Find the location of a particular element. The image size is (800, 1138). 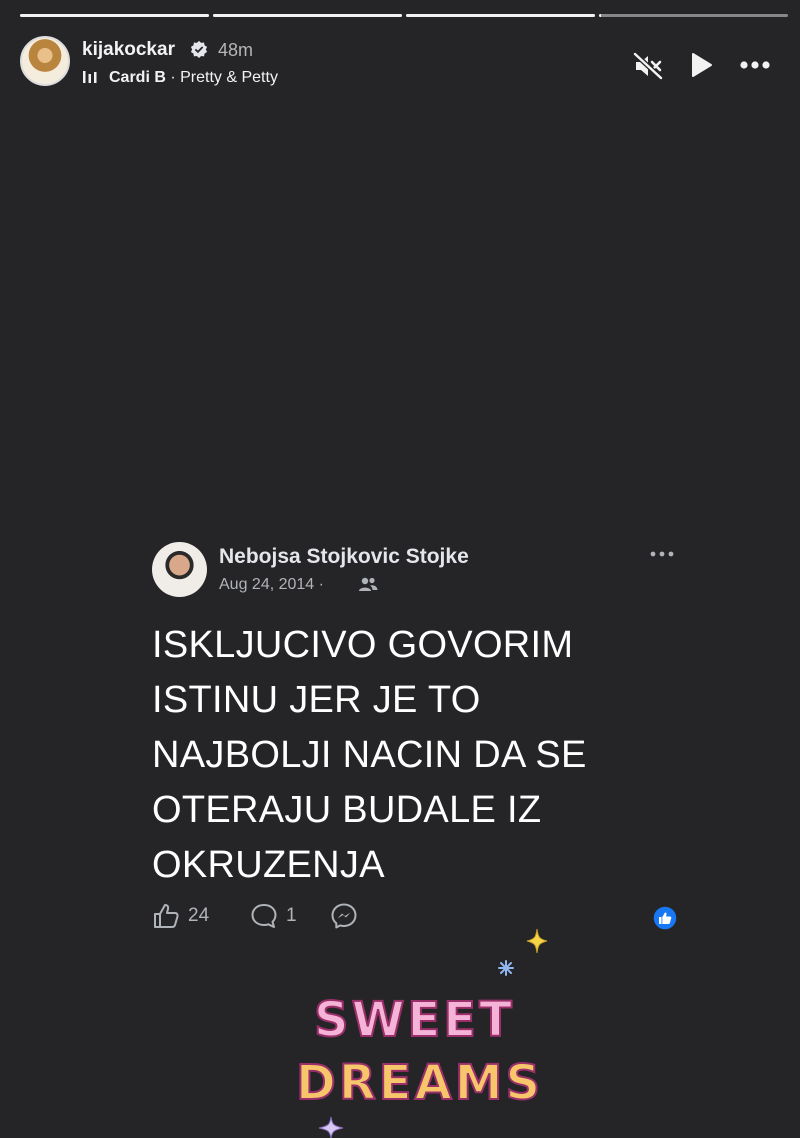

story-more-button is located at coordinates (755, 65).